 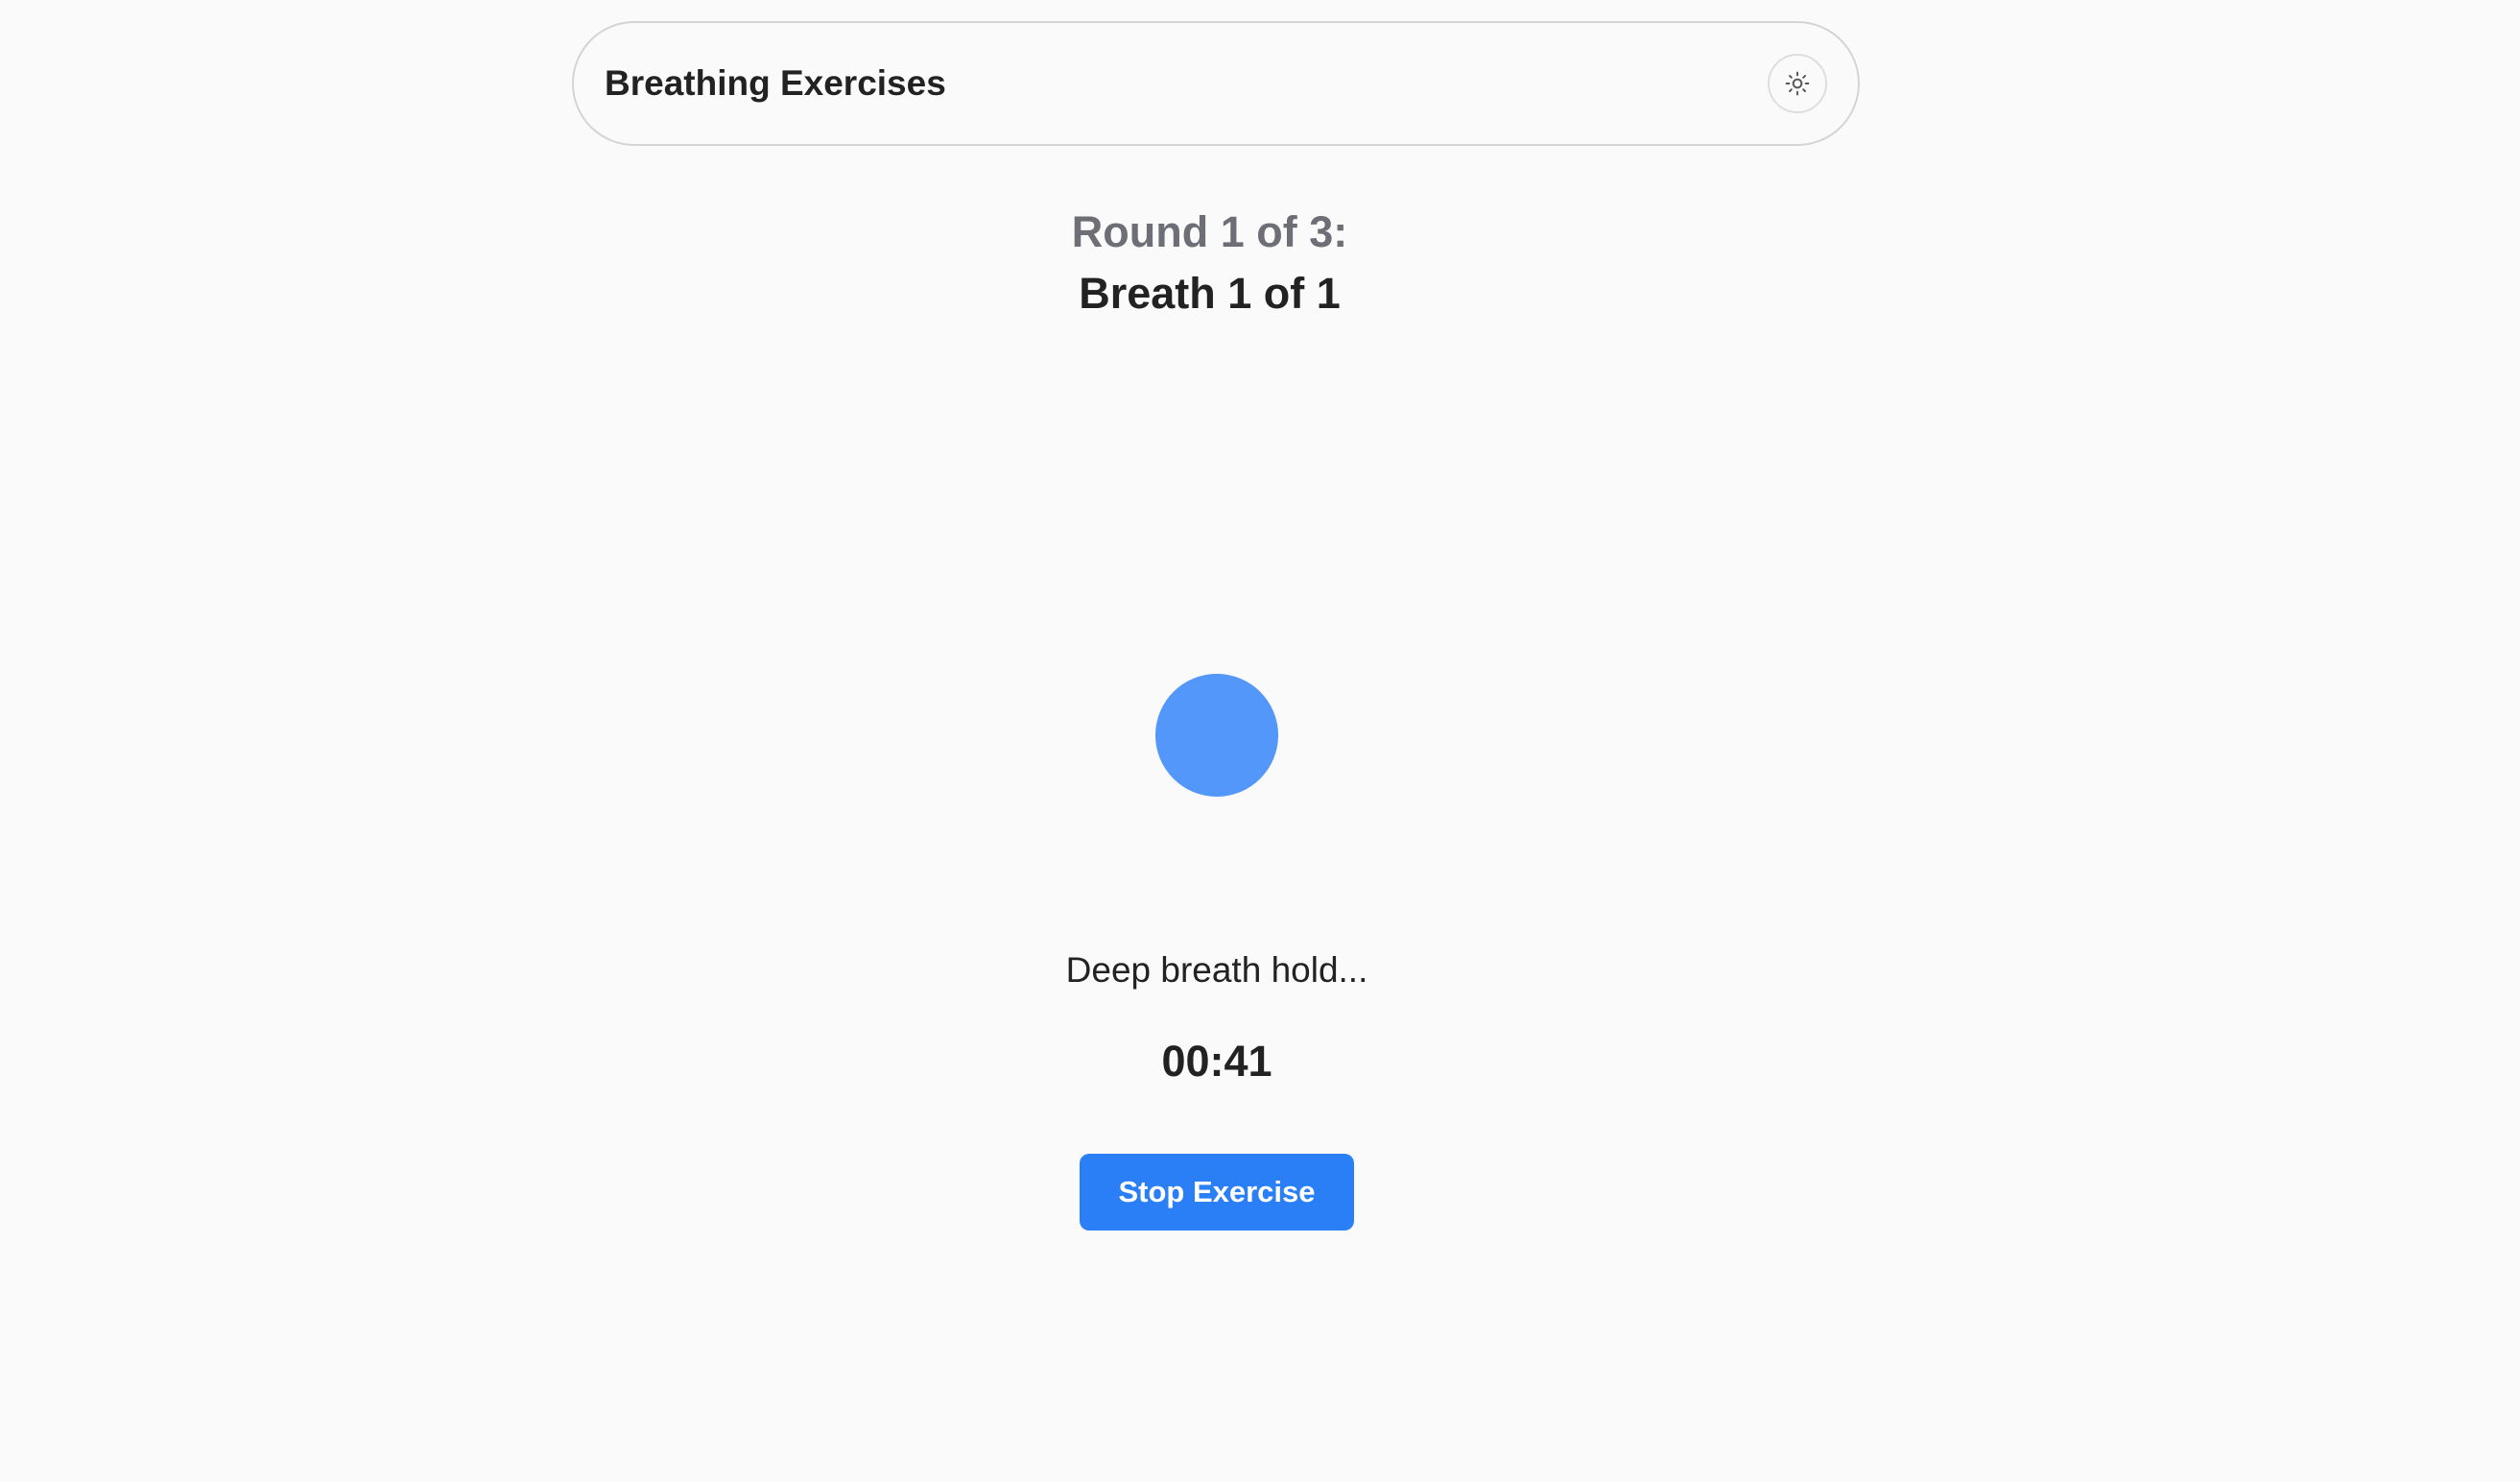 I want to click on app-header: Breathing Exercises, so click(x=1216, y=83).